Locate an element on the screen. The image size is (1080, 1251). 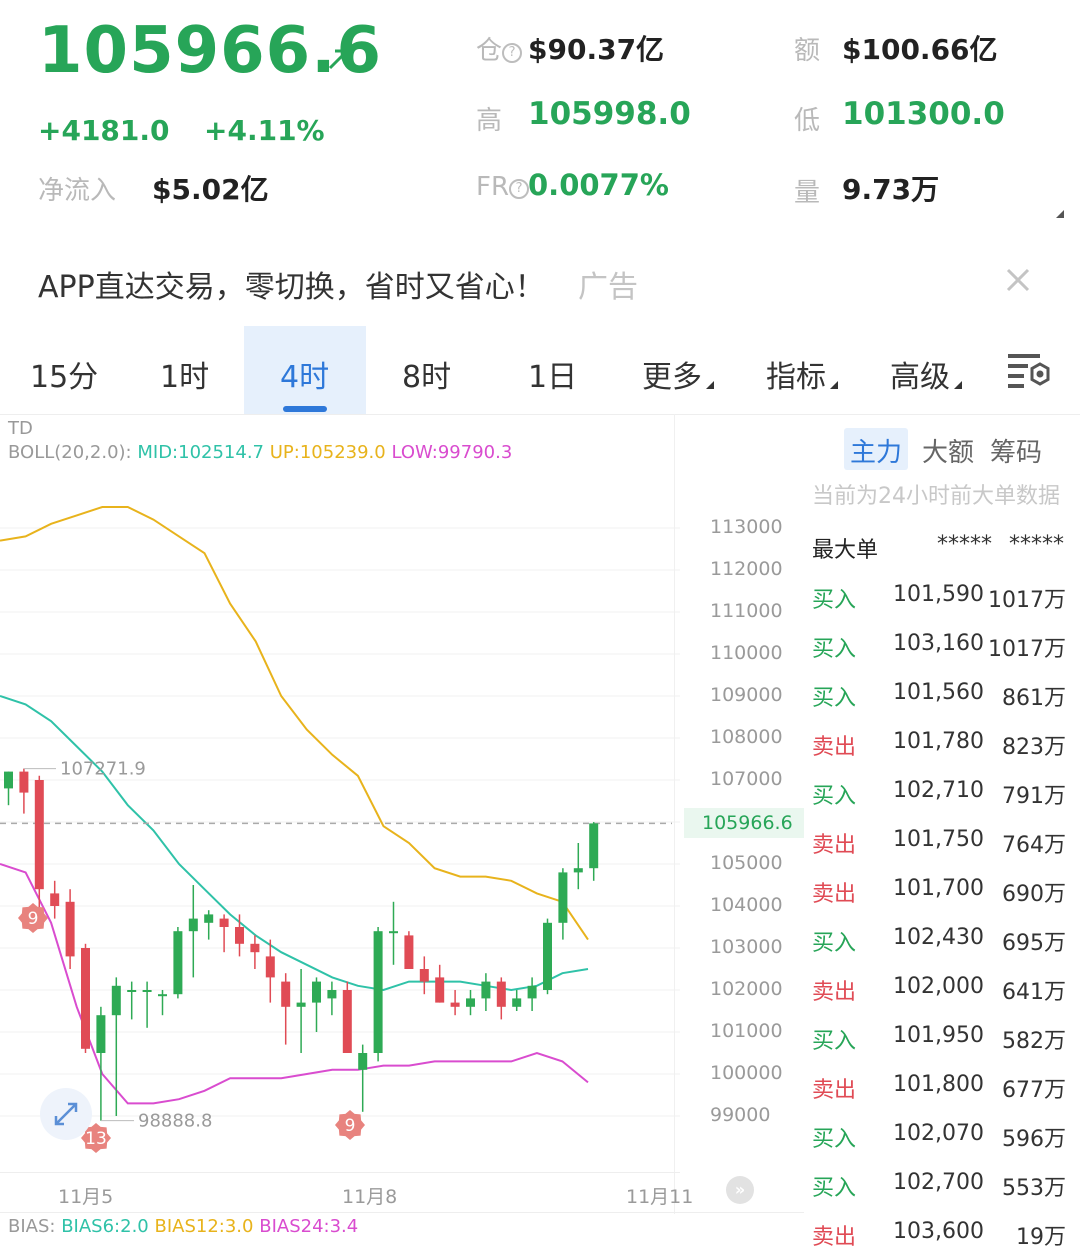
bias-legend: BIAS: BIAS6:2.0 BIAS12:3.0 BIAS24:3.4 is located at coordinates (183, 1226).